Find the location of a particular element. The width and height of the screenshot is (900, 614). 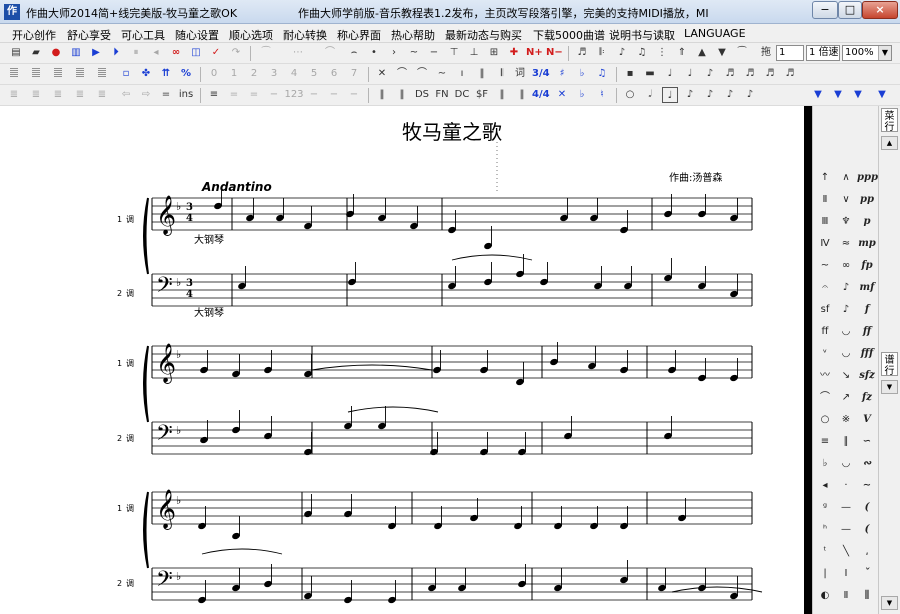

new-file-icon: ▤ is located at coordinates (16, 53).